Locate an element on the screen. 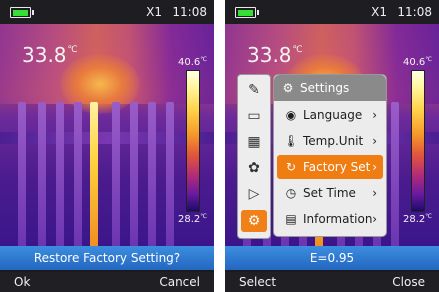 This screenshot has height=292, width=439. clock-icon: ◷ is located at coordinates (291, 193).